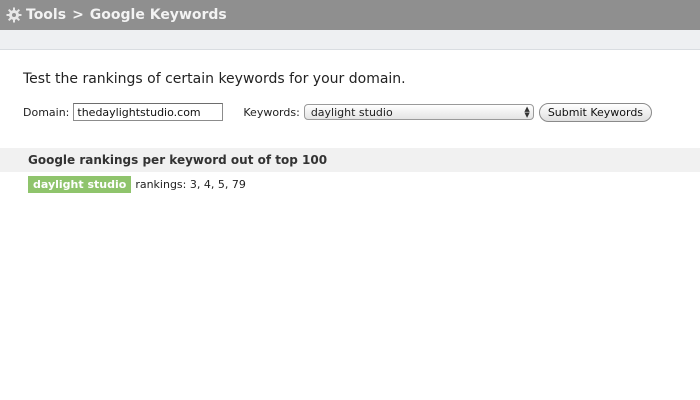 The height and width of the screenshot is (400, 700). What do you see at coordinates (46, 15) in the screenshot?
I see `breadcrumb-tools-link: Tools` at bounding box center [46, 15].